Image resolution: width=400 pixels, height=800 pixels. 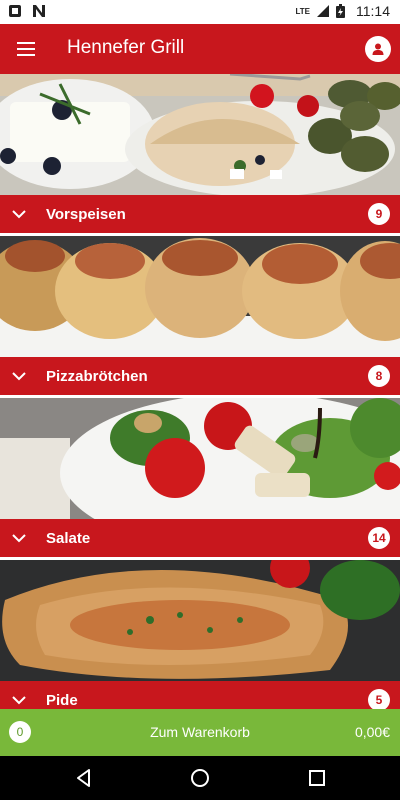 What do you see at coordinates (15, 11) in the screenshot?
I see `notification-box-icon` at bounding box center [15, 11].